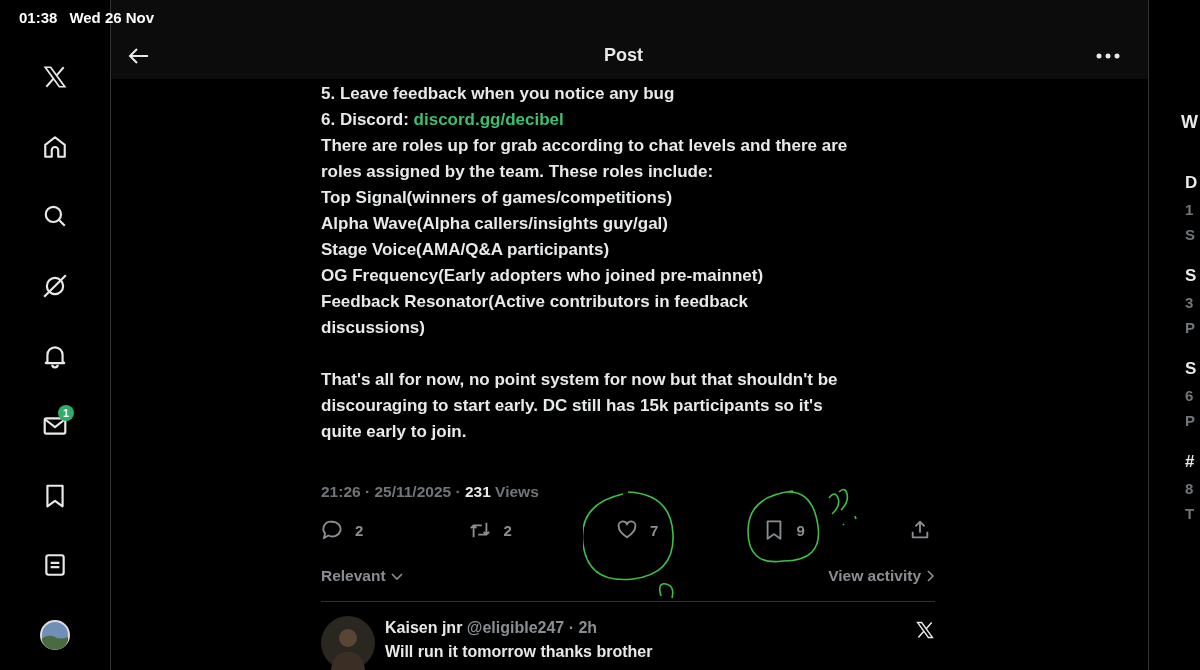 This screenshot has width=1200, height=670. Describe the element at coordinates (930, 576) in the screenshot. I see `chevron-icon` at that location.